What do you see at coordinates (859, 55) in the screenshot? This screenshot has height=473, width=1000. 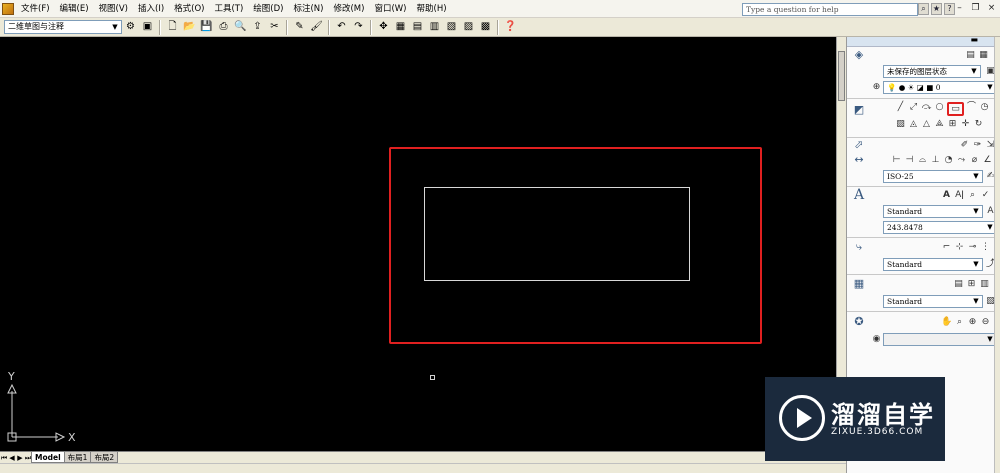 I see `layers-icon: ◈` at bounding box center [859, 55].